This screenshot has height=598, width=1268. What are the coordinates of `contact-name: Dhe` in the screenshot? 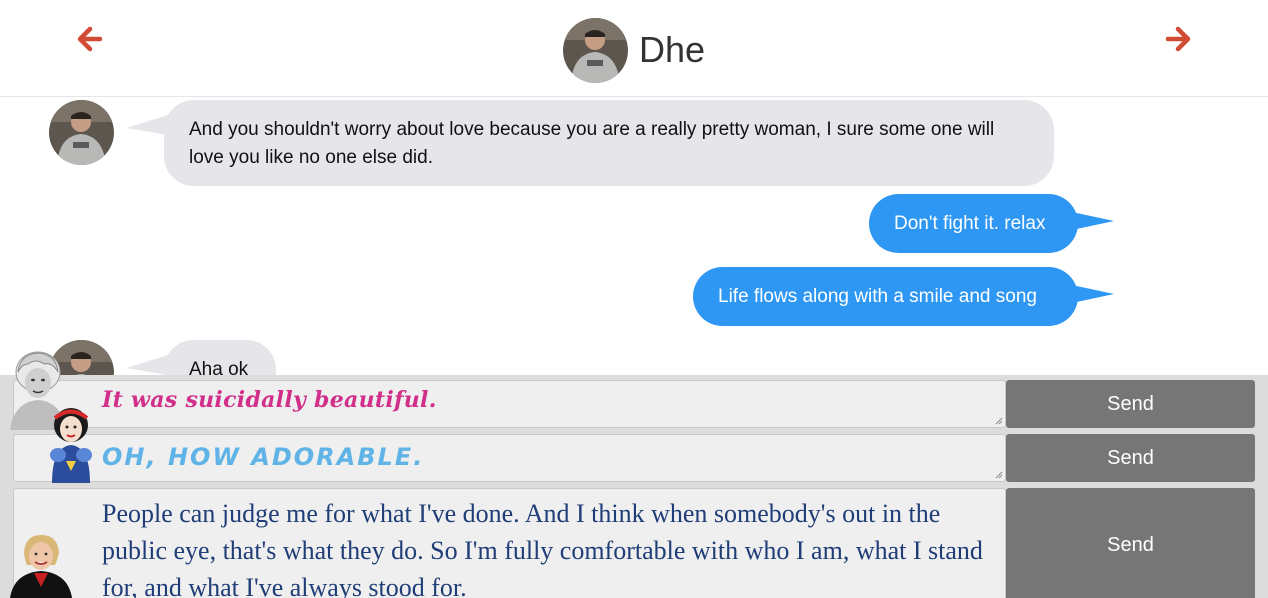 It's located at (672, 49).